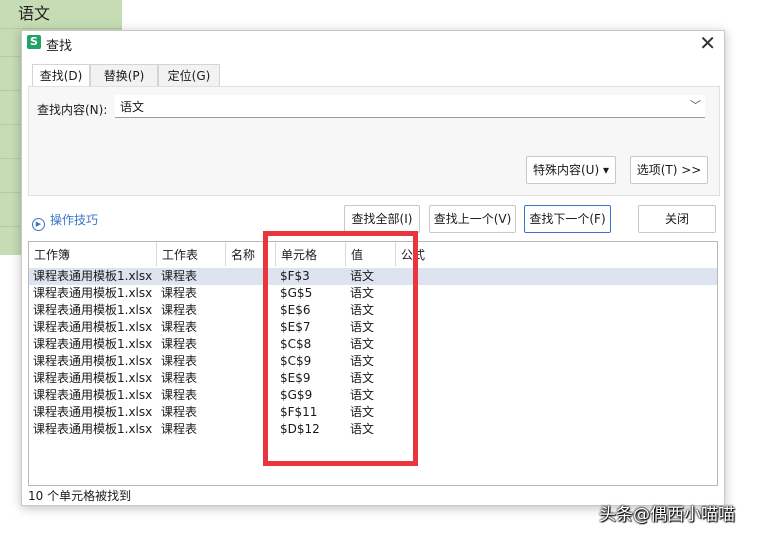 This screenshot has height=537, width=776. Describe the element at coordinates (567, 219) in the screenshot. I see `find-next-button: 查找下一个(F)` at that location.